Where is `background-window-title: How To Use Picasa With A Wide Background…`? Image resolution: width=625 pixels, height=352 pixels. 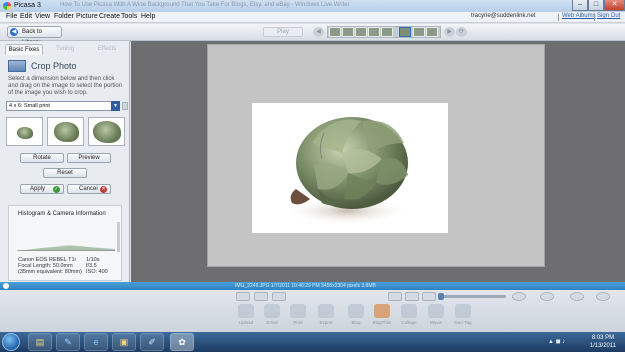
background-window-title: How To Use Picasa With A Wide Background… is located at coordinates (205, 5).